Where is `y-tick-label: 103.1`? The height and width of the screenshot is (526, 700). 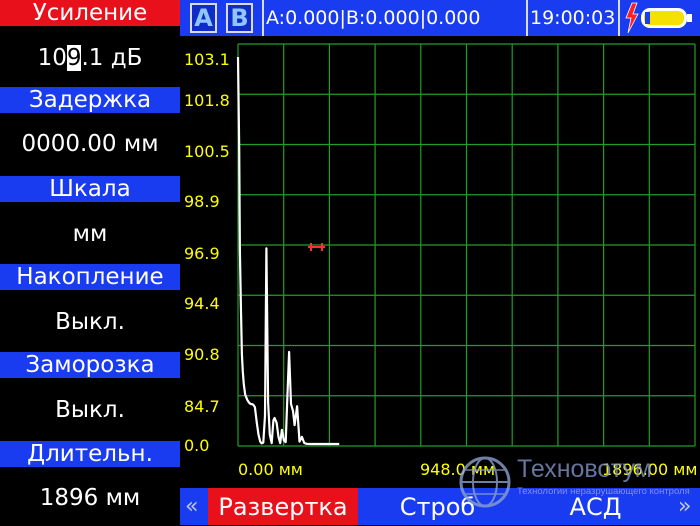 y-tick-label: 103.1 is located at coordinates (207, 59).